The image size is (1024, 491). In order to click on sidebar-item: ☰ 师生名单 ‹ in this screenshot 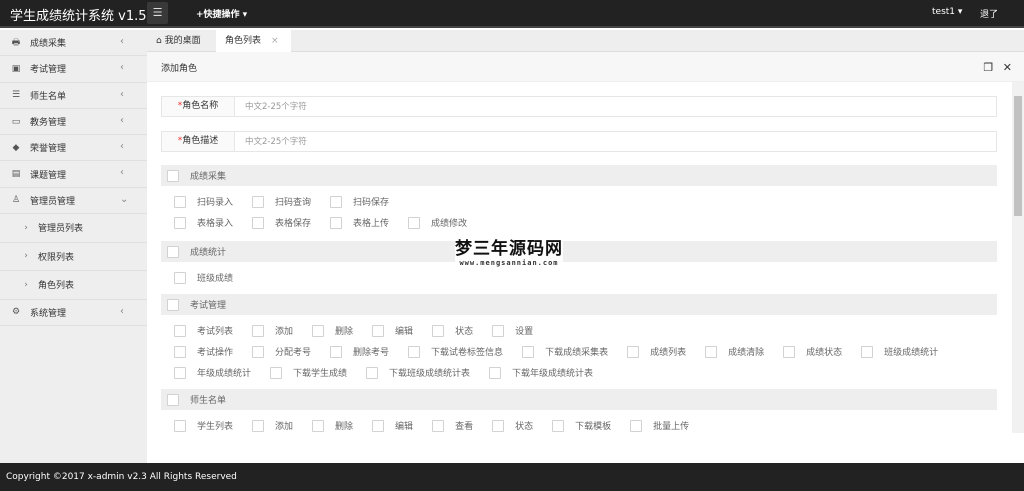, I will do `click(73, 96)`.